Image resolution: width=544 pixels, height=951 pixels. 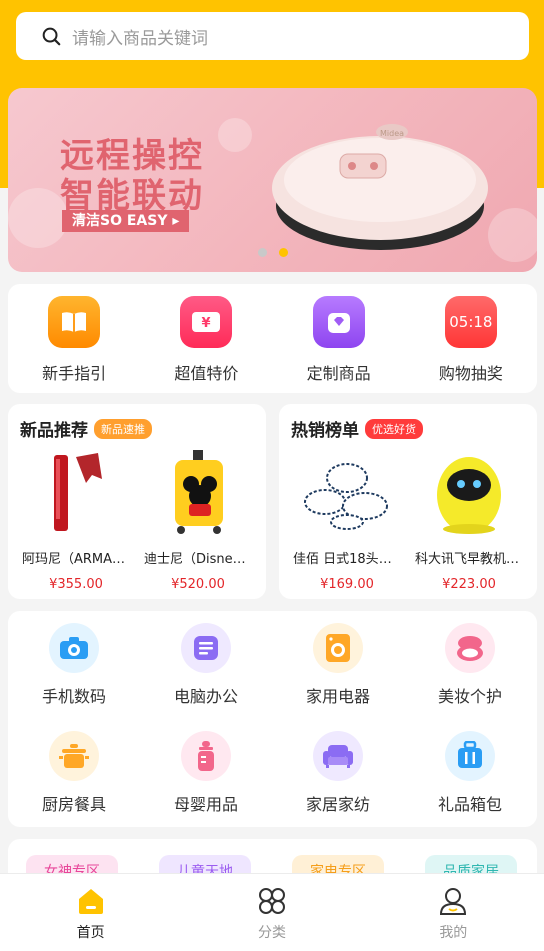 What do you see at coordinates (470, 756) in the screenshot?
I see `luggage-icon` at bounding box center [470, 756].